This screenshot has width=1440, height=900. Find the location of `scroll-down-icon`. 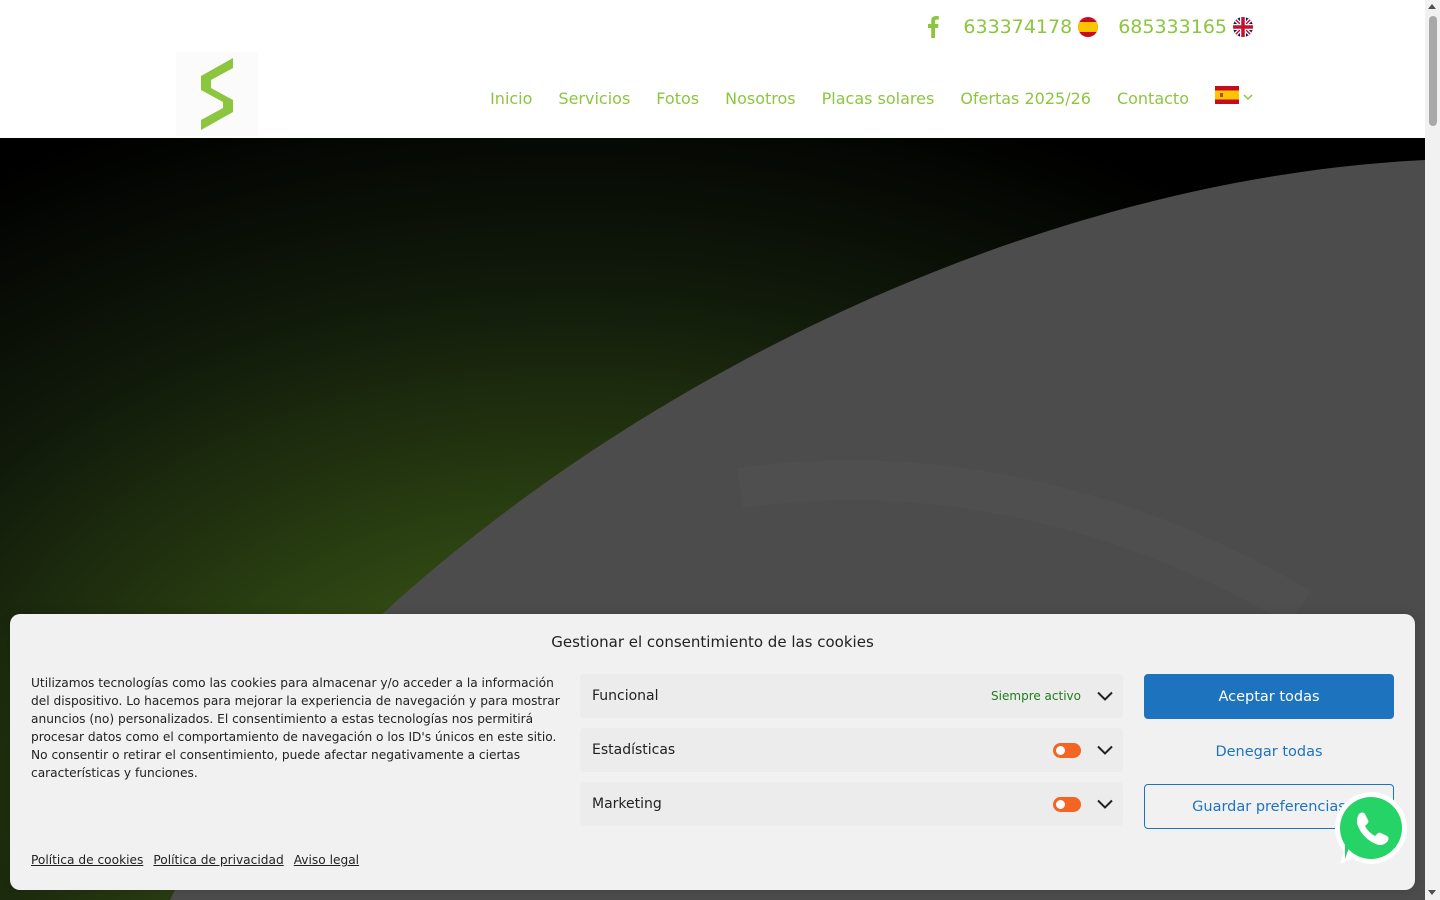

scroll-down-icon is located at coordinates (1432, 892).